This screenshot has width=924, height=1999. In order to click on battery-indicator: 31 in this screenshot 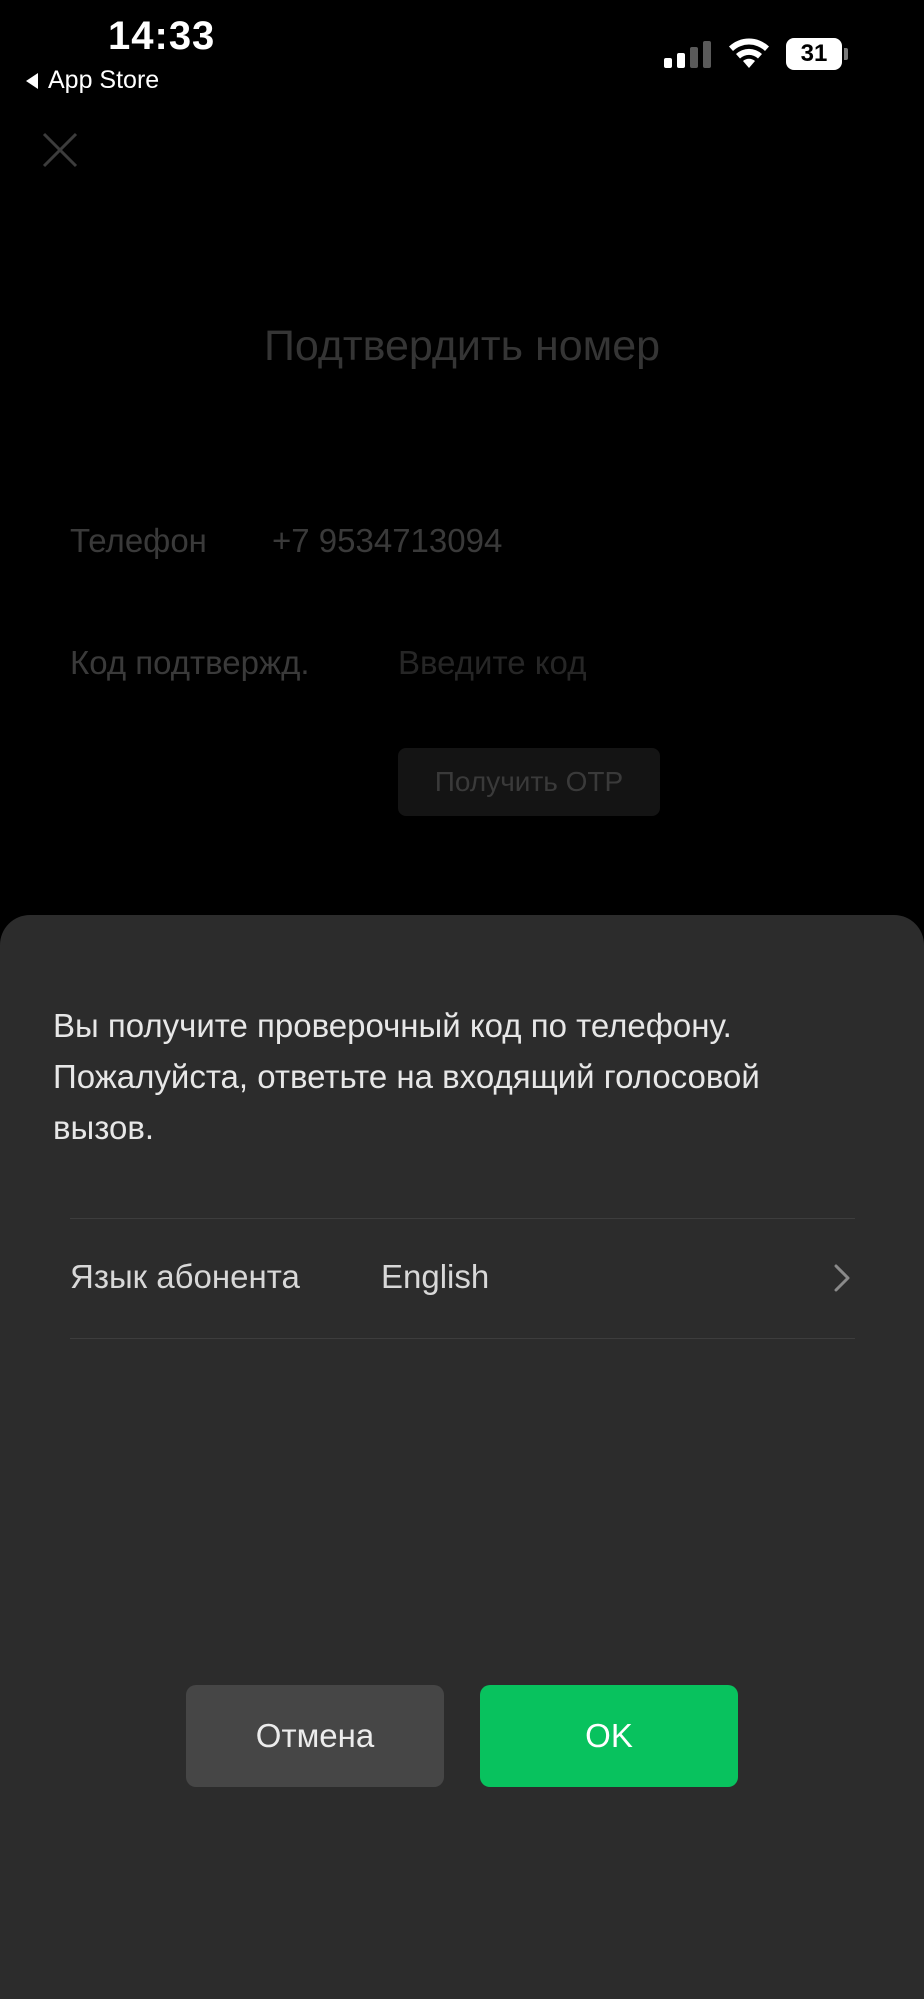, I will do `click(817, 54)`.